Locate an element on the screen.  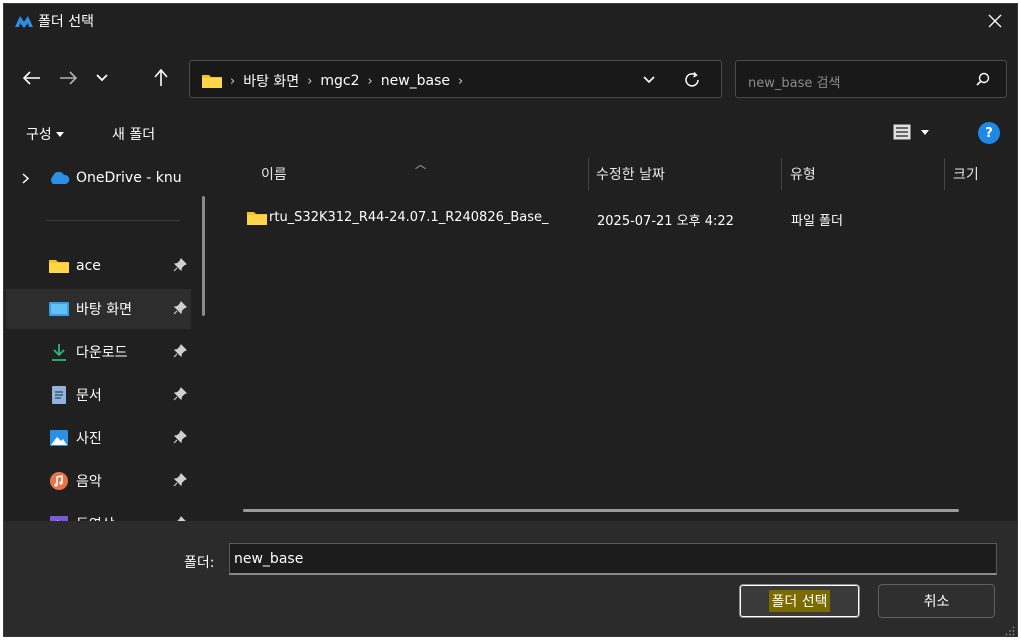
navigation-bar: › 바탕 화면 › mgc2 › new_base › new_base 검색 is located at coordinates (510, 79).